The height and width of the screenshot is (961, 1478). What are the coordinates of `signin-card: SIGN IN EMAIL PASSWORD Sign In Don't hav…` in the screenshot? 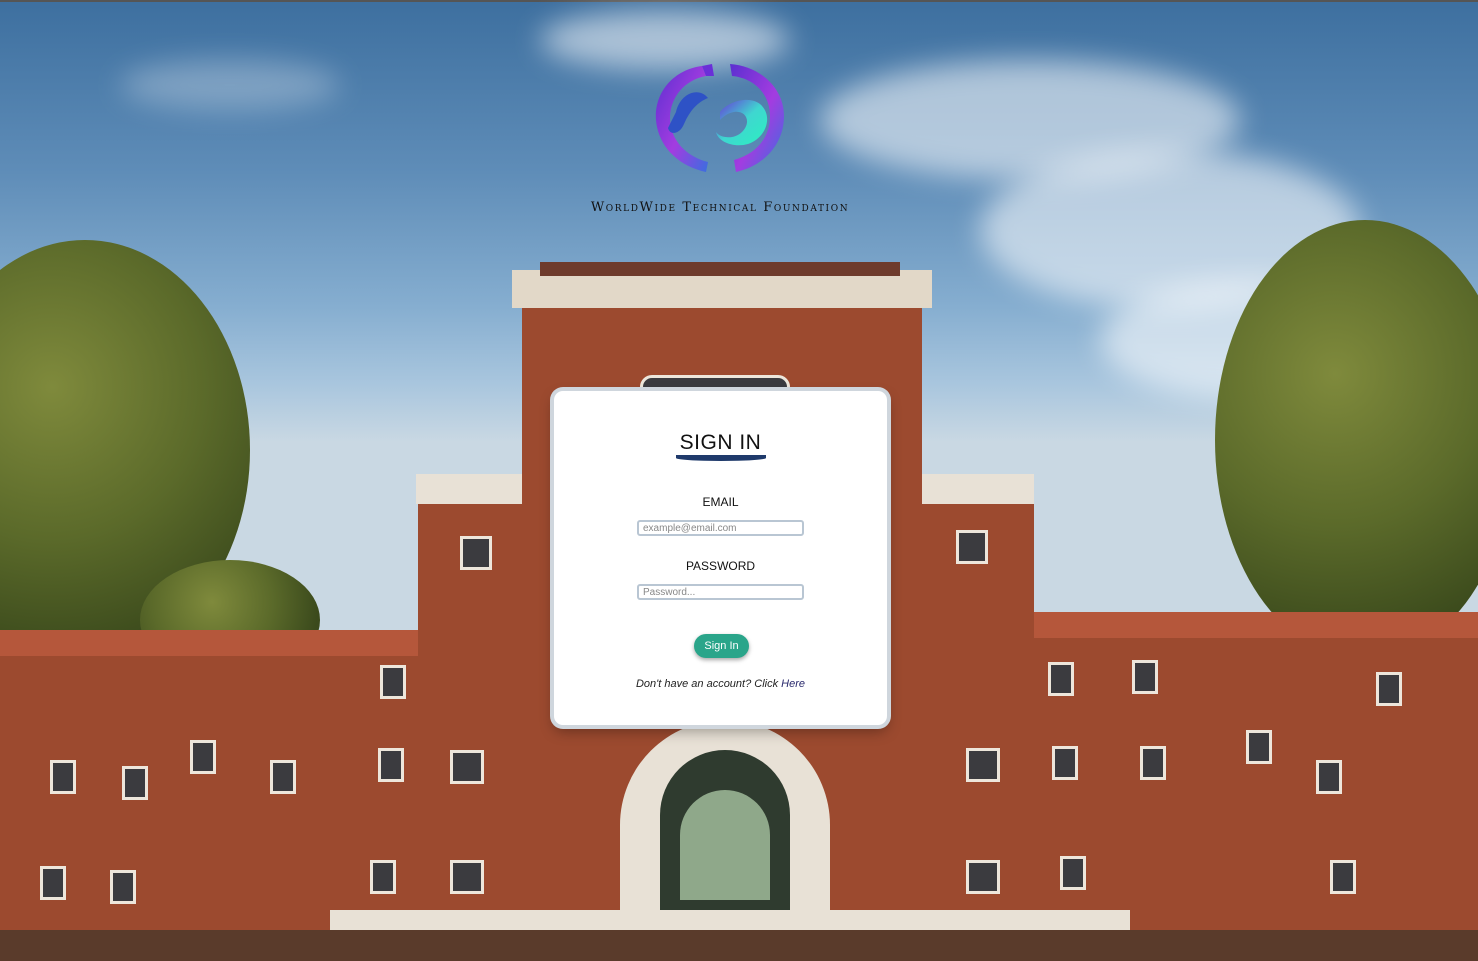 It's located at (720, 558).